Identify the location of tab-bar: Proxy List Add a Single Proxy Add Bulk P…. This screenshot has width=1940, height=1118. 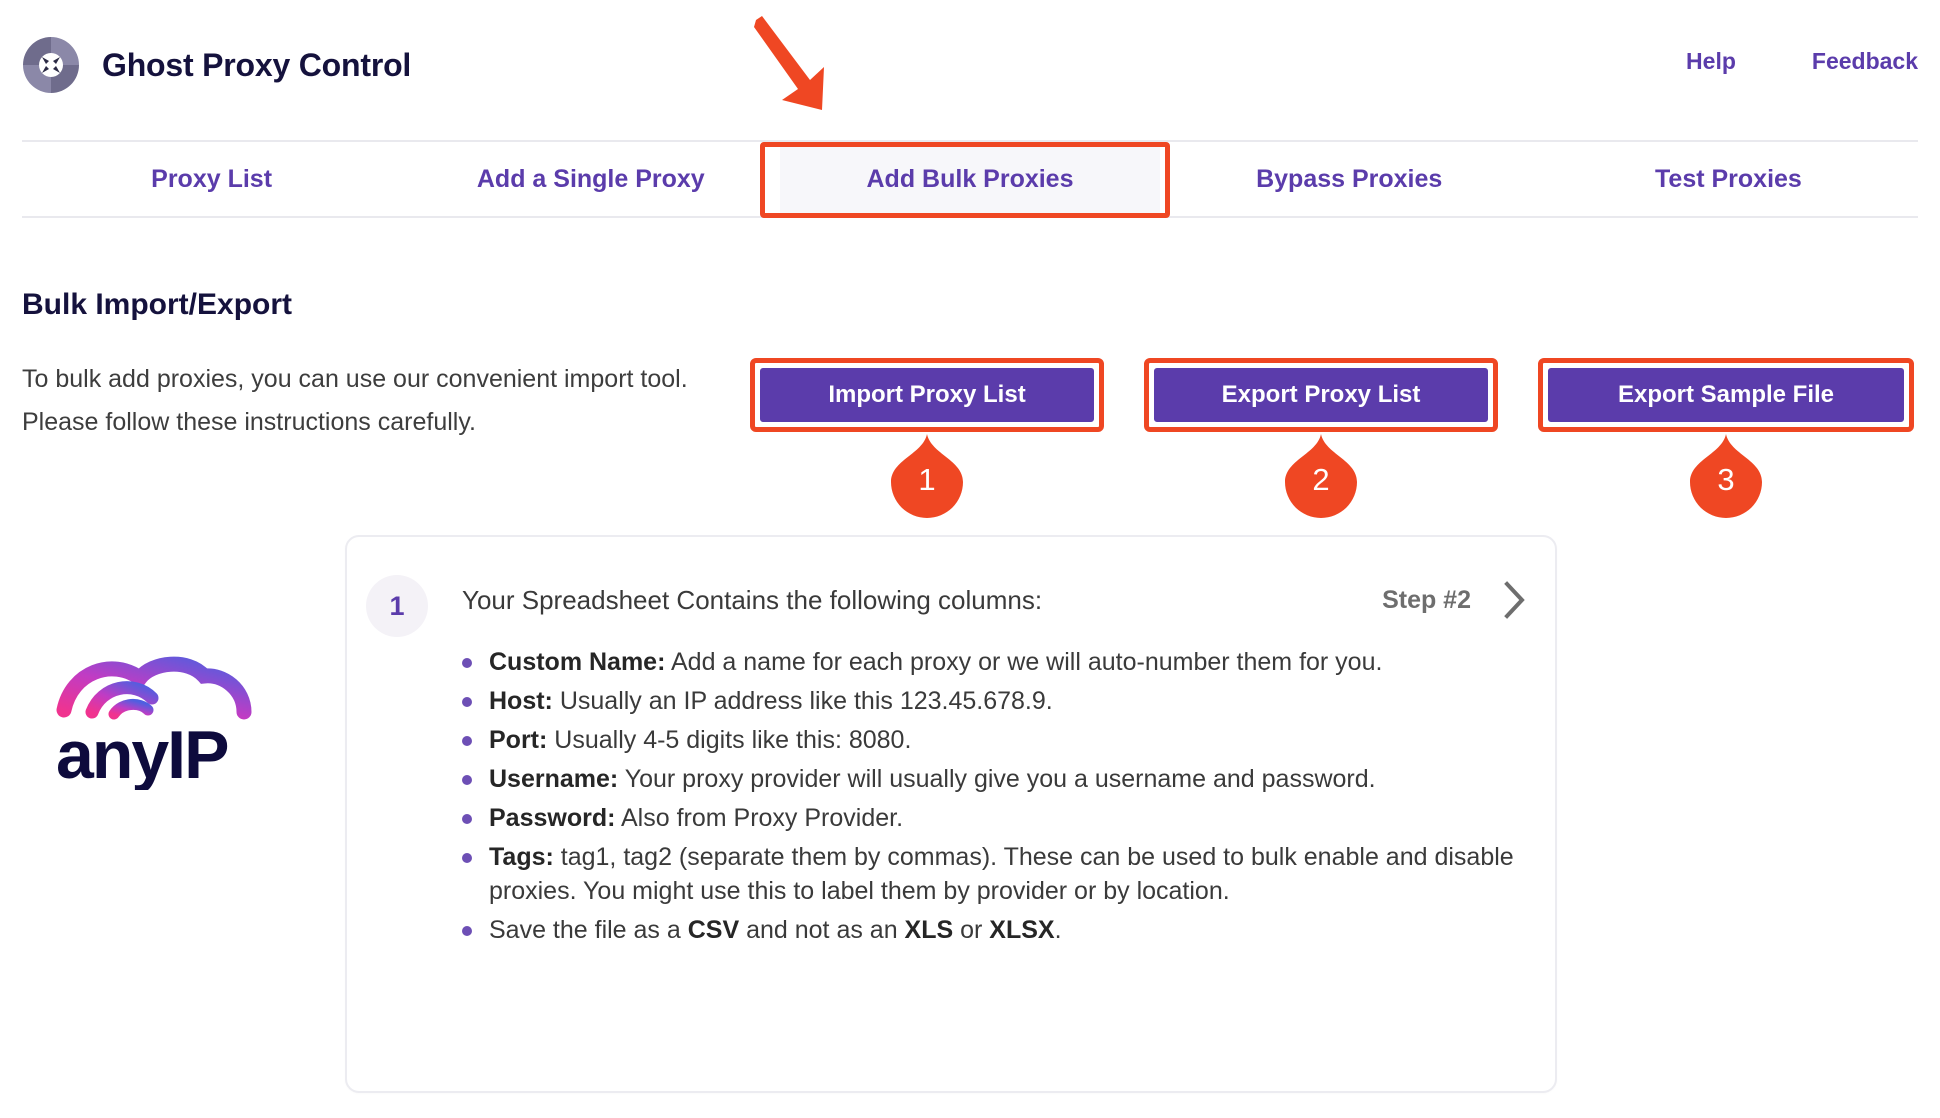
(970, 179).